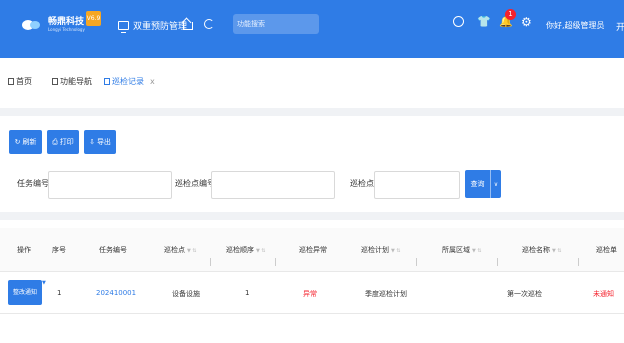 The width and height of the screenshot is (624, 343). Describe the element at coordinates (386, 294) in the screenshot. I see `cell-plan: 季度巡检计划` at that location.